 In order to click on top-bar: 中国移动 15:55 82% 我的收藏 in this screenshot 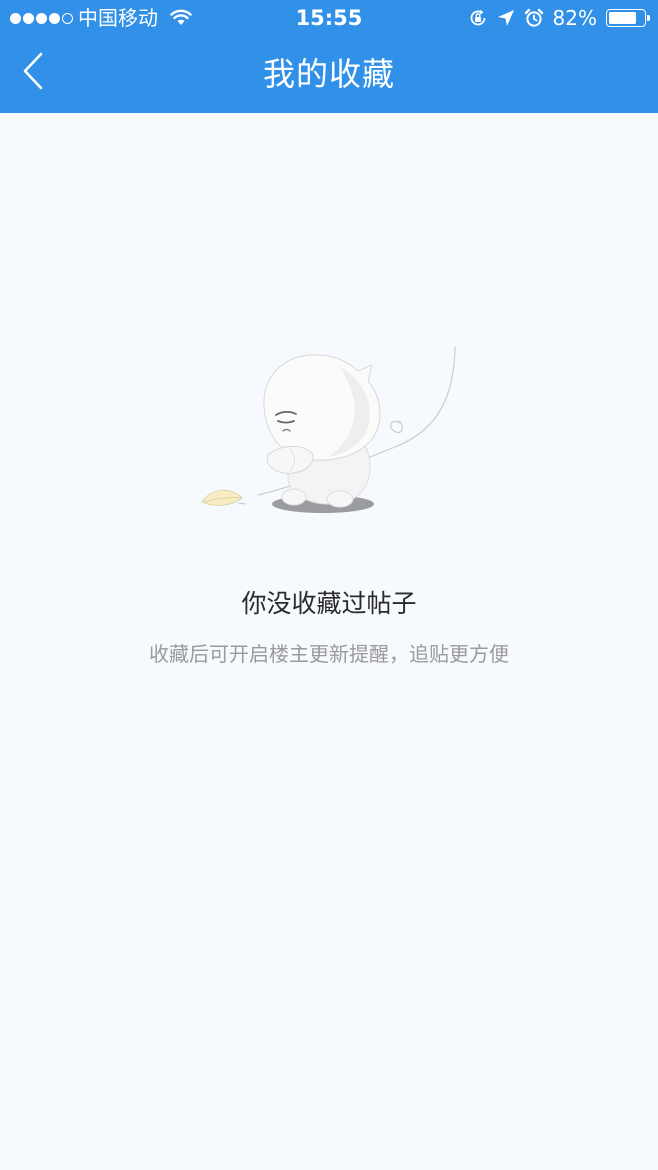, I will do `click(329, 56)`.